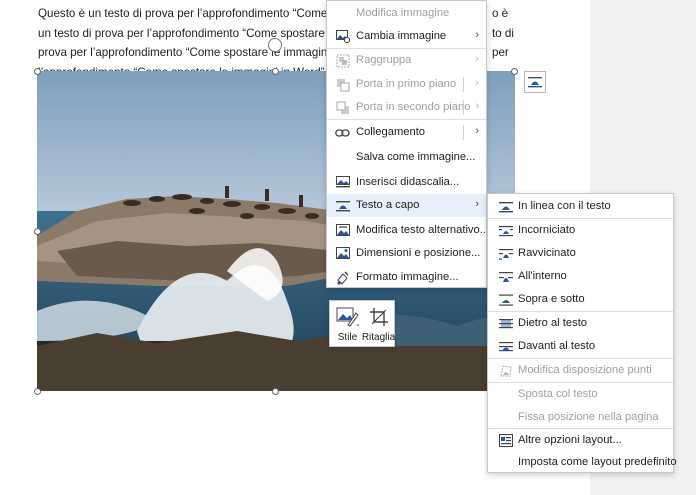 This screenshot has width=696, height=495. What do you see at coordinates (505, 230) in the screenshot?
I see `square-wrap-icon` at bounding box center [505, 230].